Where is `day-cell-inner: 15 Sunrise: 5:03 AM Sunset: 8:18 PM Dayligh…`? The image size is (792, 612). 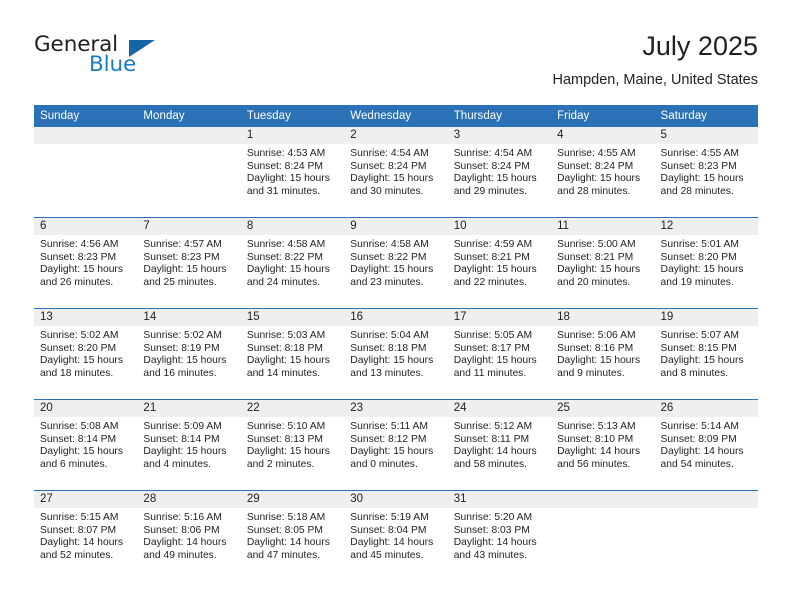 day-cell-inner: 15 Sunrise: 5:03 AM Sunset: 8:18 PM Dayligh… is located at coordinates (292, 354).